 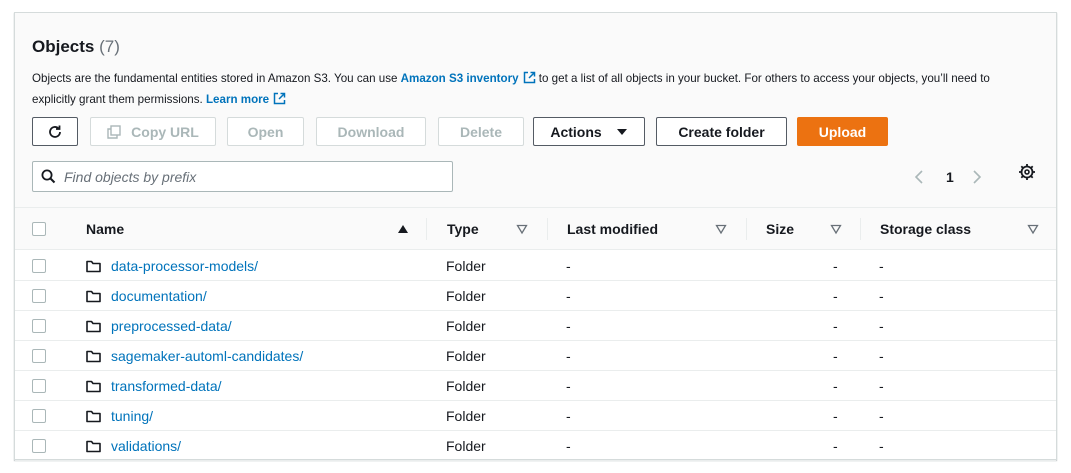 I want to click on upload-button: Upload, so click(x=842, y=131).